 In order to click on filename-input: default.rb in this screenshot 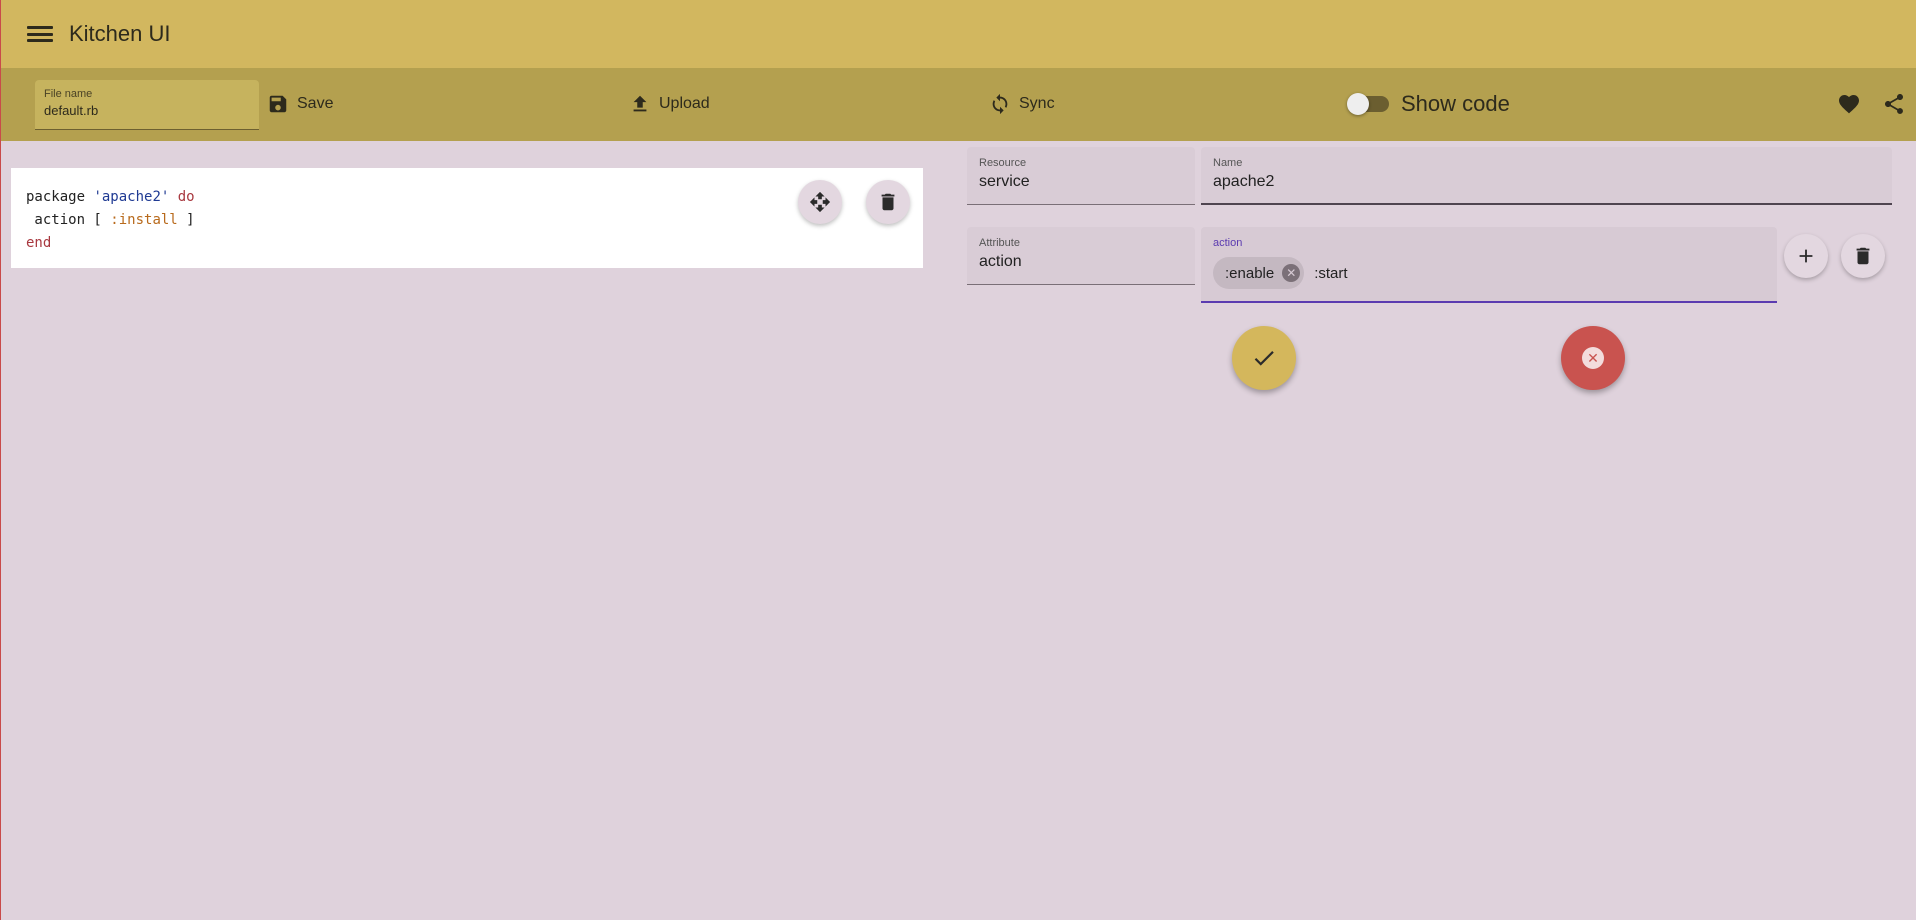, I will do `click(147, 110)`.